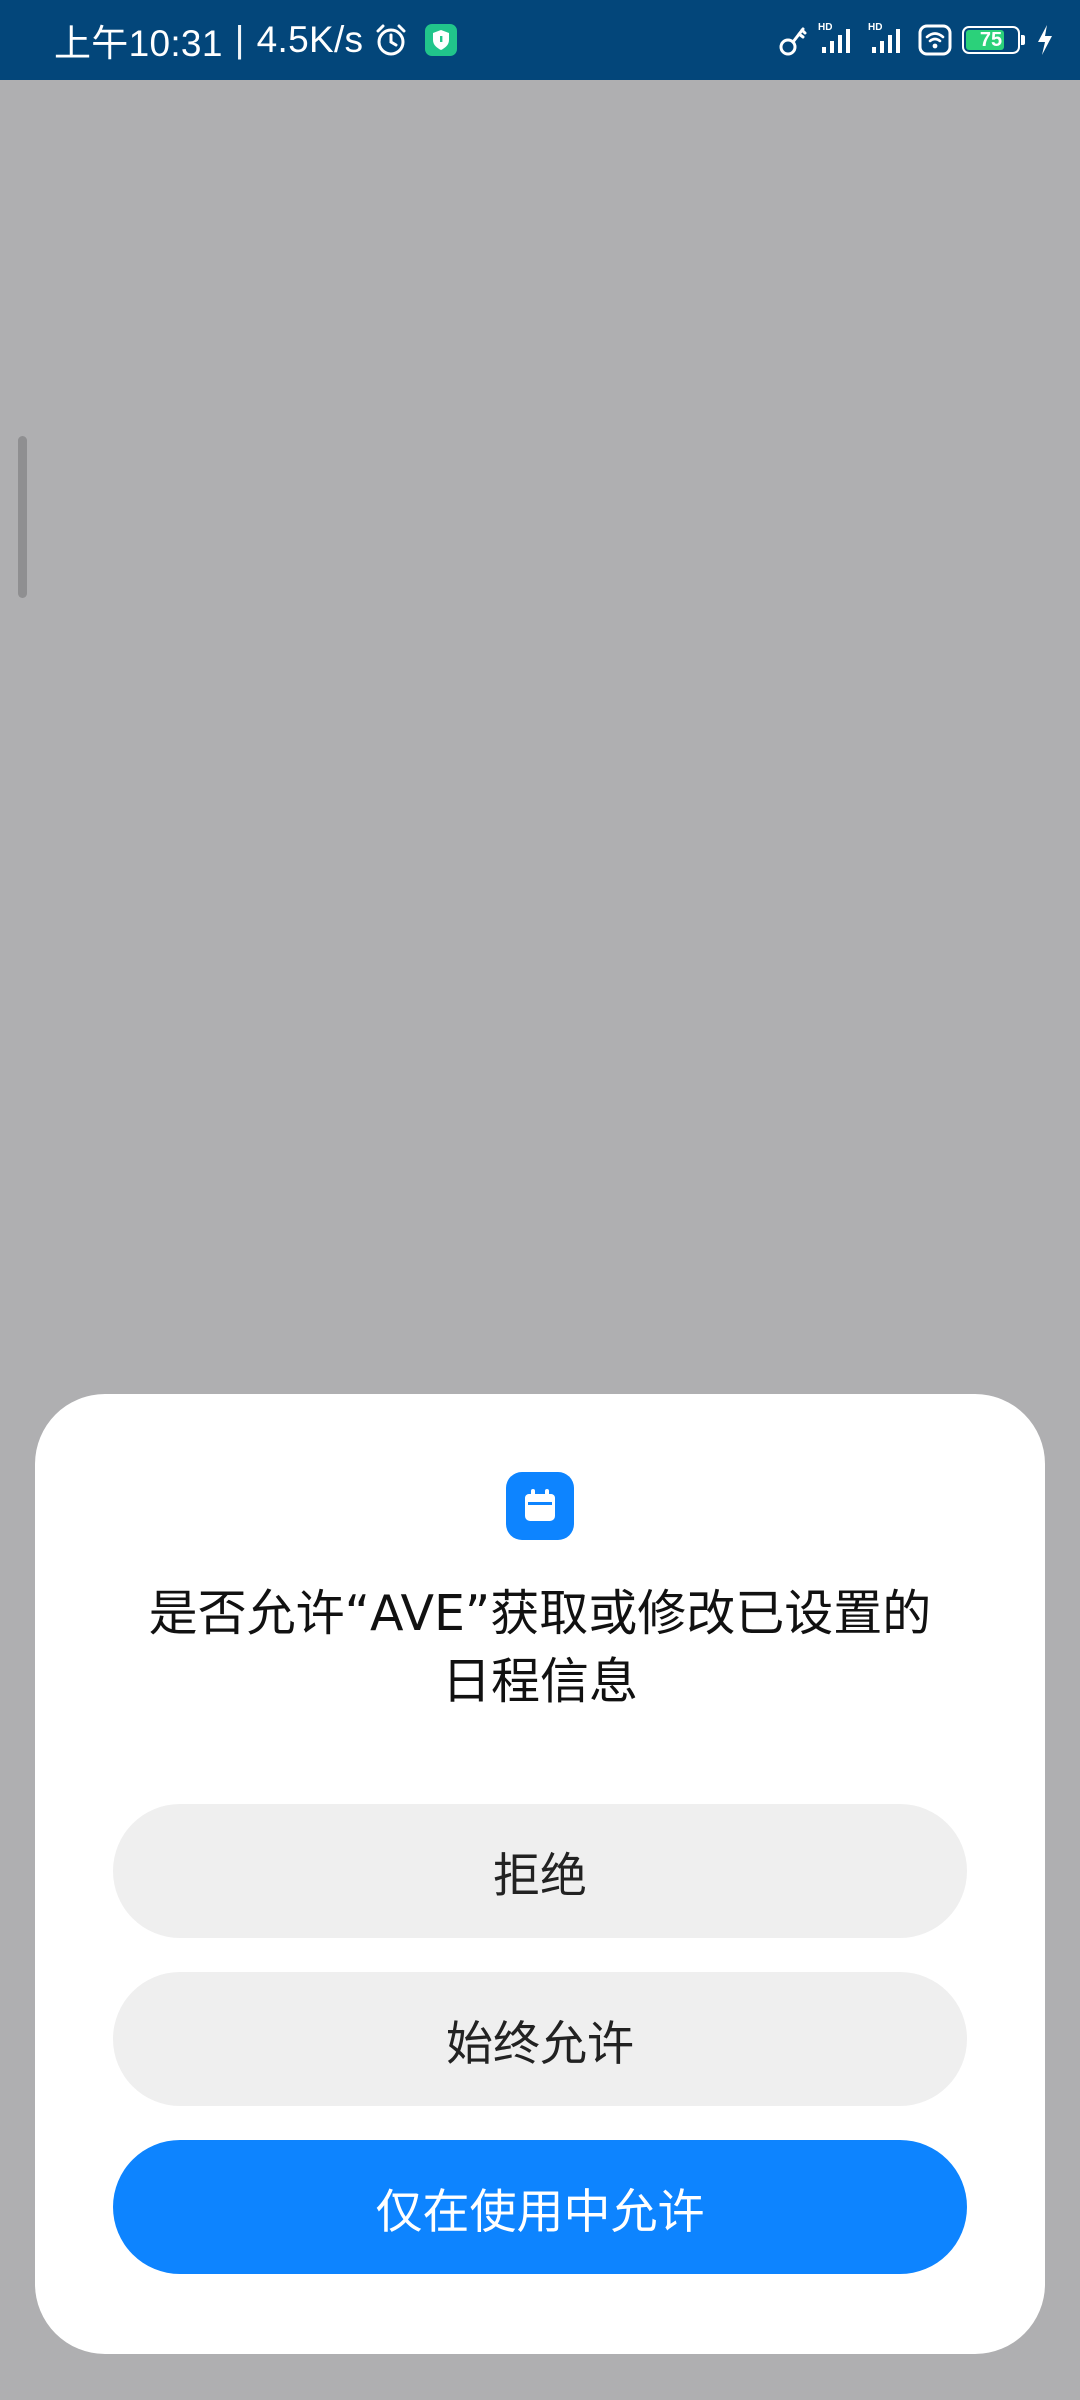  Describe the element at coordinates (916, 40) in the screenshot. I see `status-right: HD HD 75` at that location.